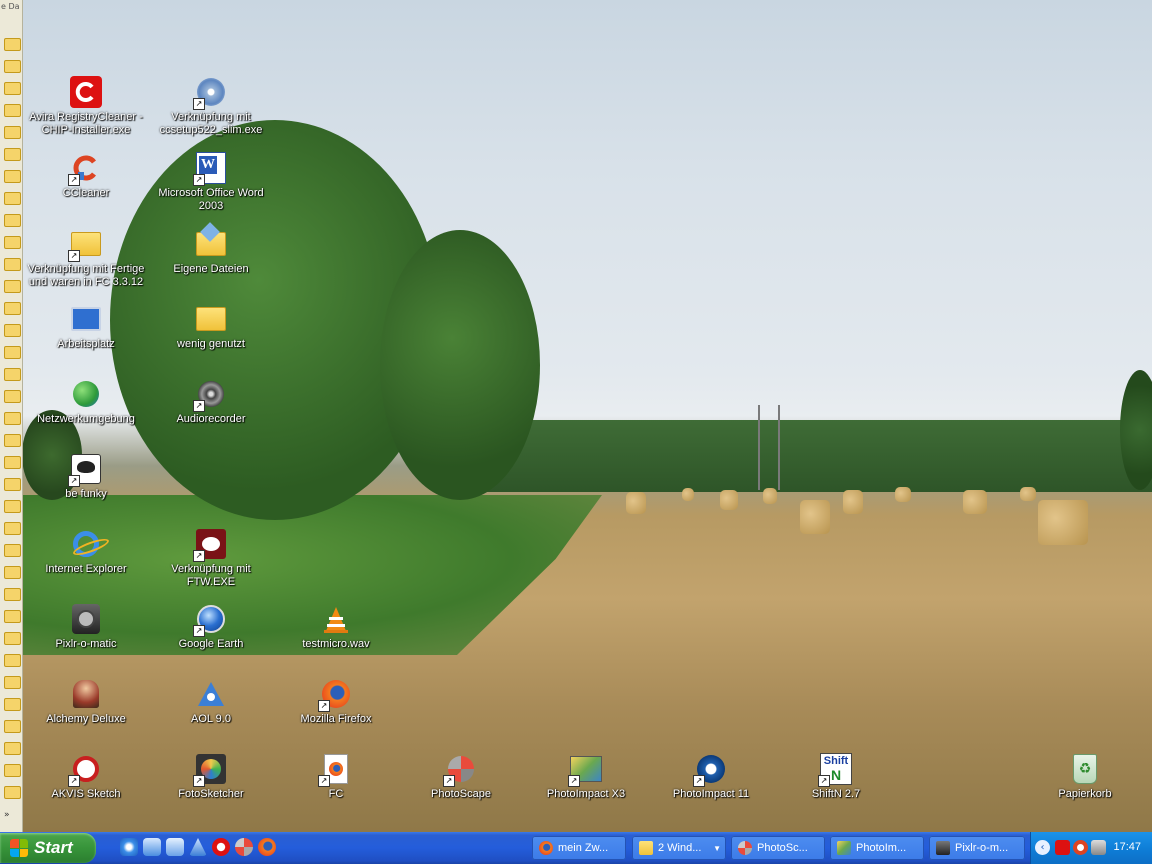  What do you see at coordinates (211, 777) in the screenshot?
I see `desktop-icon-fotosketcher: ↗ FotoSketcher` at bounding box center [211, 777].